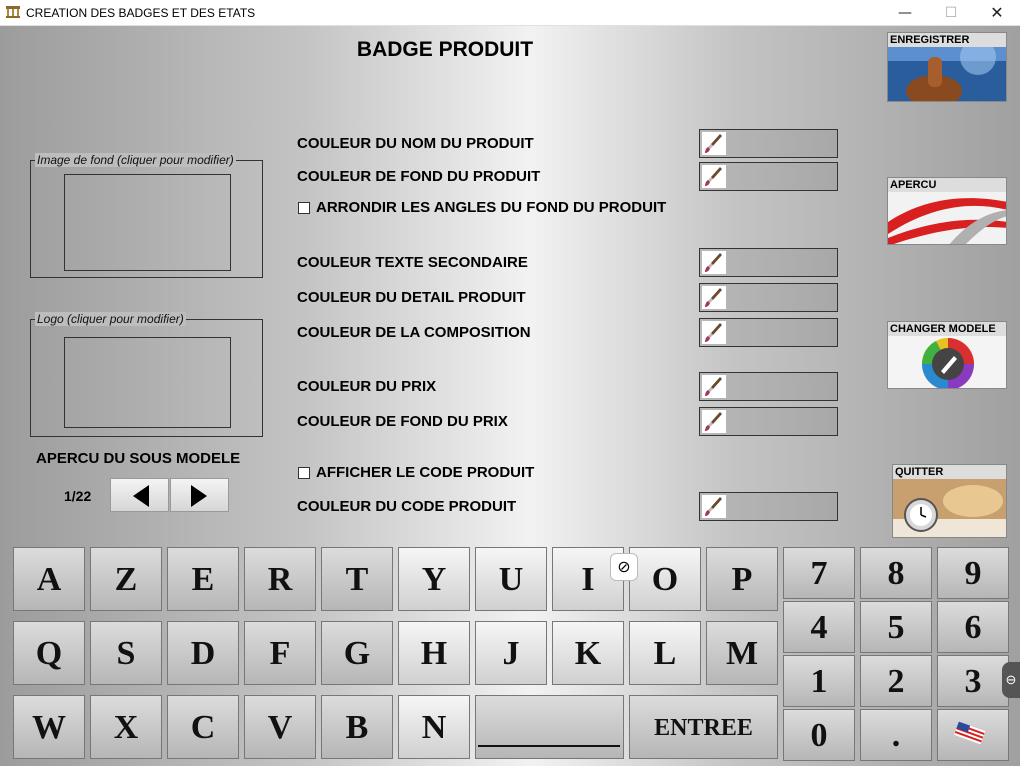  Describe the element at coordinates (768, 143) in the screenshot. I see `product-name-color-field` at that location.